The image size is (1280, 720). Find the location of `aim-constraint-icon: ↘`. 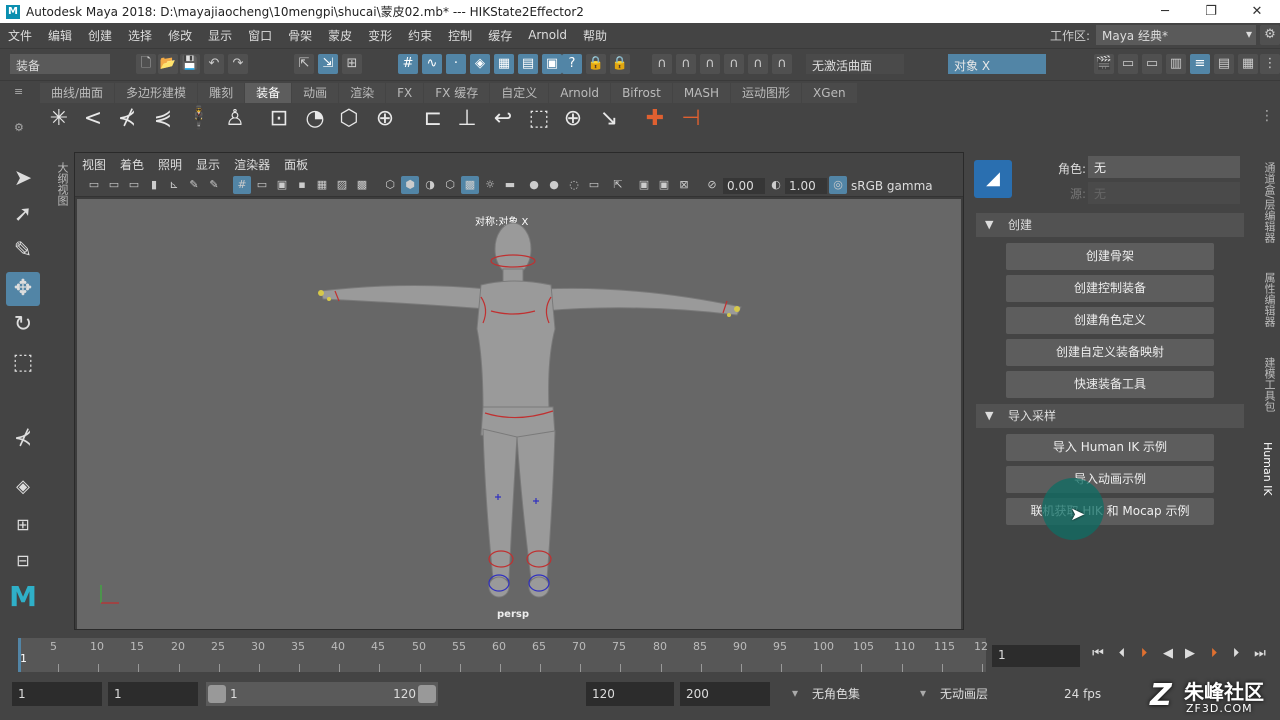

aim-constraint-icon: ↘ is located at coordinates (609, 119).